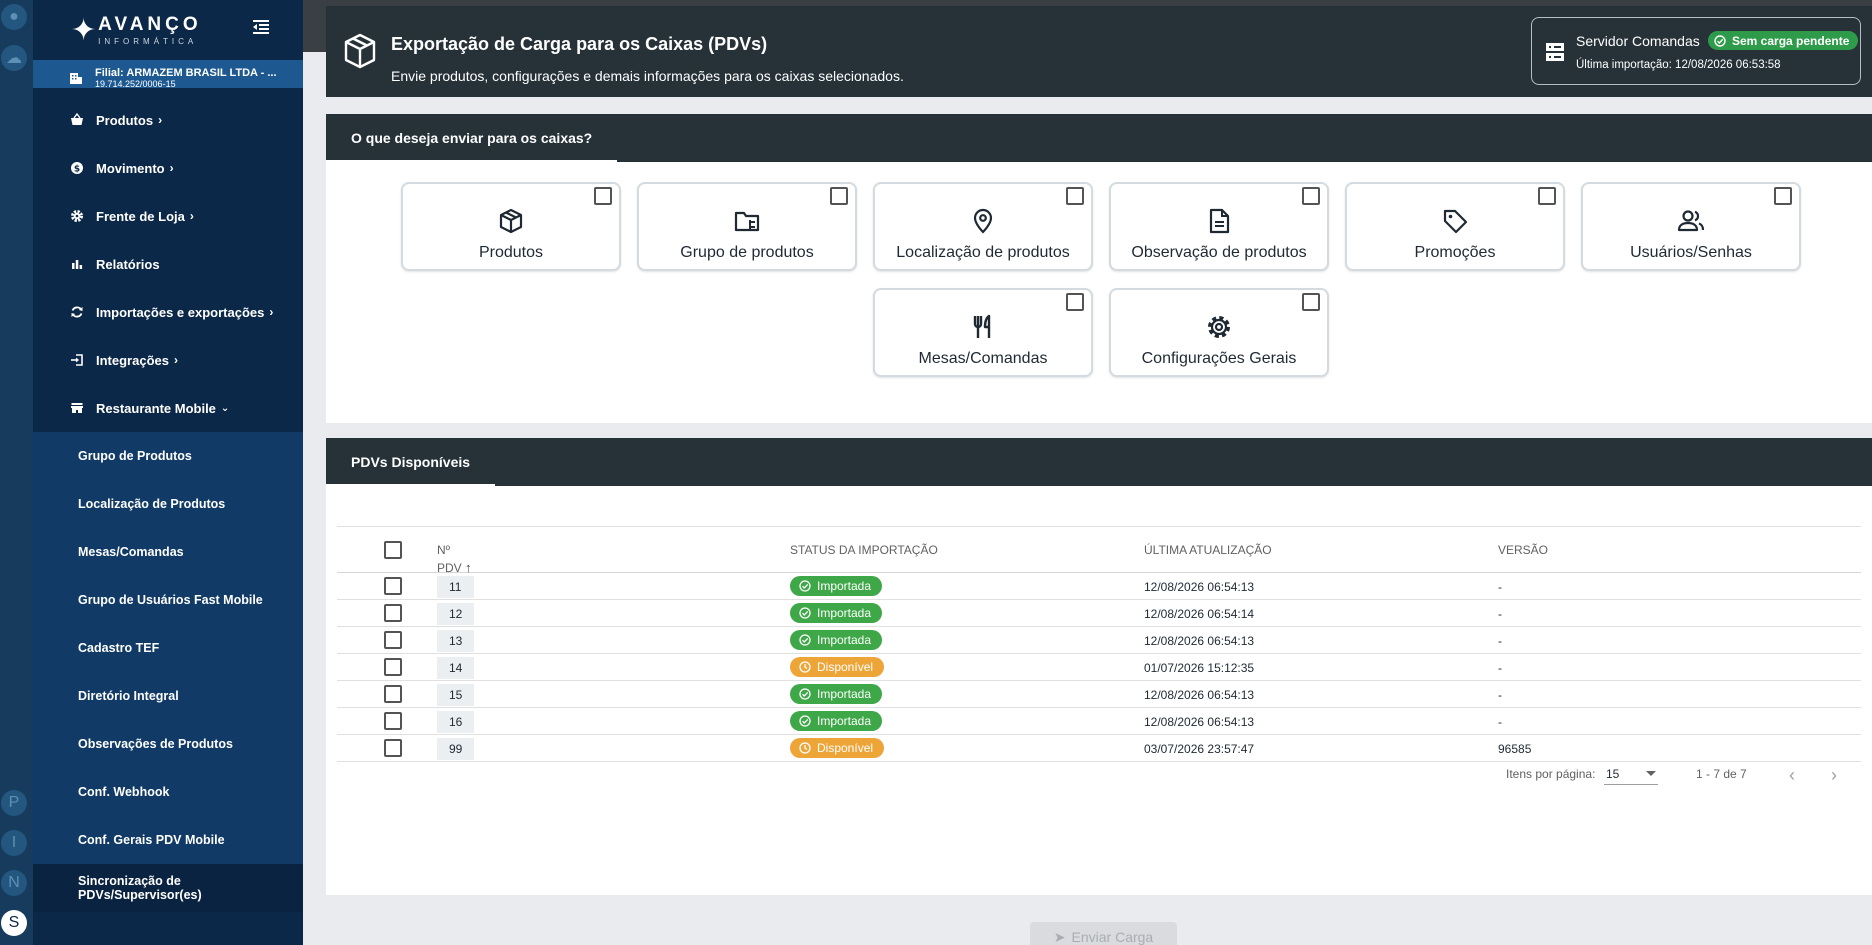 This screenshot has height=945, width=1872. Describe the element at coordinates (805, 748) in the screenshot. I see `clock-icon` at that location.